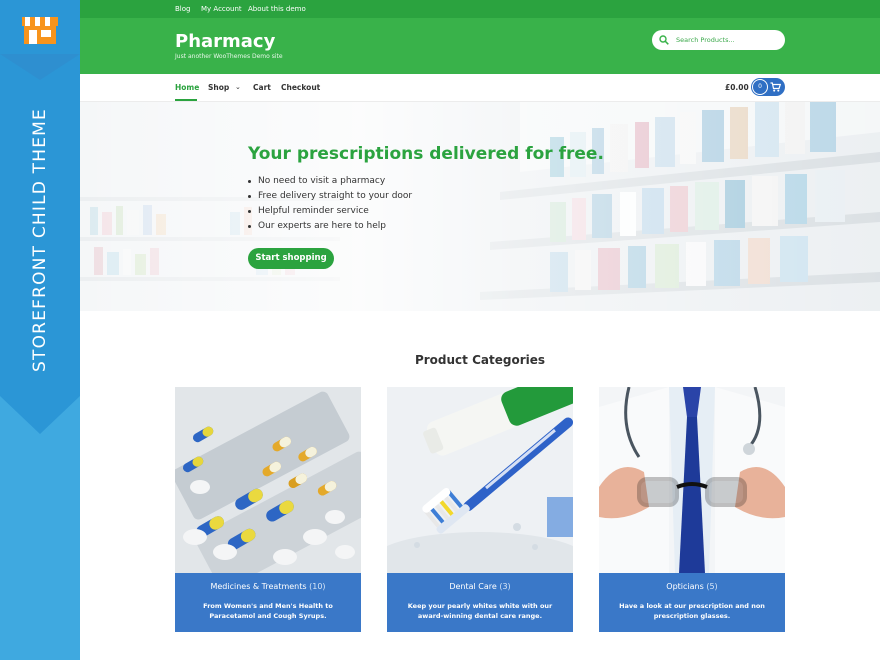 Image resolution: width=880 pixels, height=660 pixels. I want to click on category-name: Dental Care (3), so click(480, 586).